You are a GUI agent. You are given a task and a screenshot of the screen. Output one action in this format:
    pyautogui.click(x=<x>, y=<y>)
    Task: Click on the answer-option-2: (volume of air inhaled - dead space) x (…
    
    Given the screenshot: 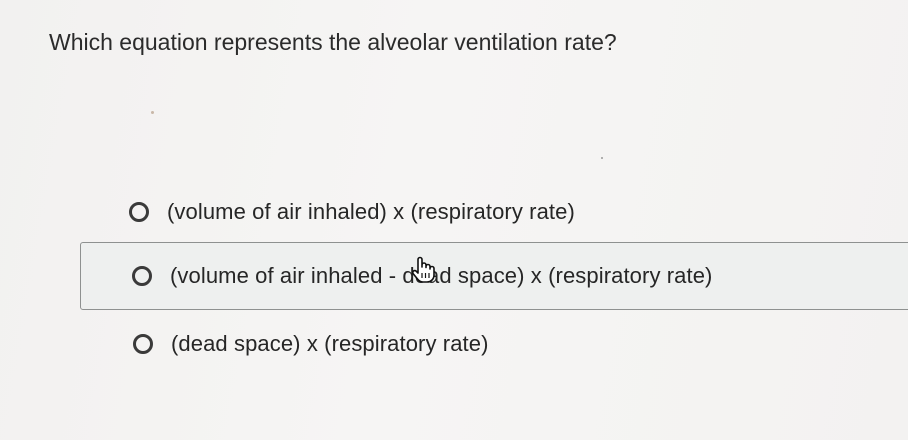 What is the action you would take?
    pyautogui.click(x=494, y=276)
    